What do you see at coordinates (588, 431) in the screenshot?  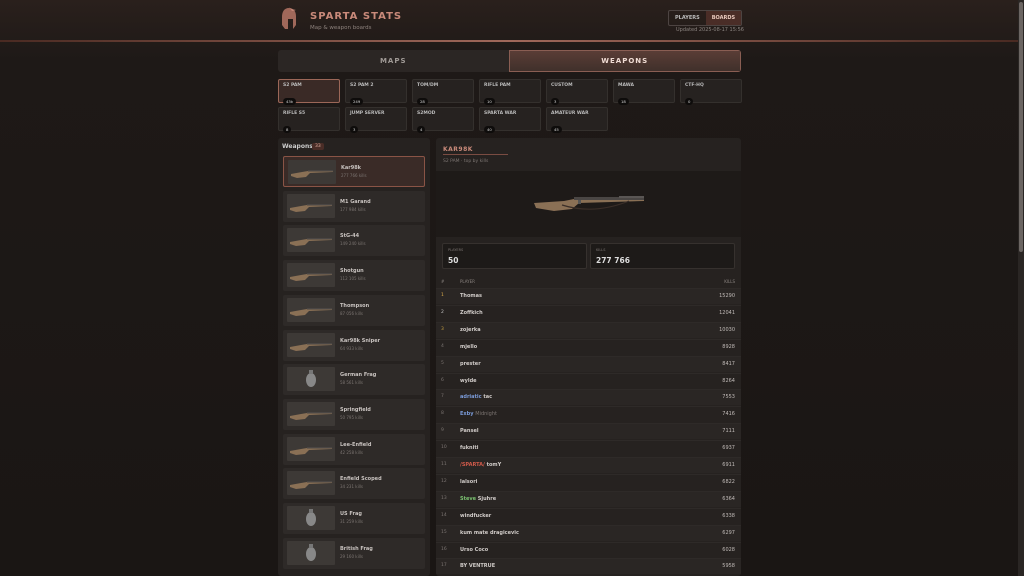 I see `leaderboard-row: 9 Pansel 7111` at bounding box center [588, 431].